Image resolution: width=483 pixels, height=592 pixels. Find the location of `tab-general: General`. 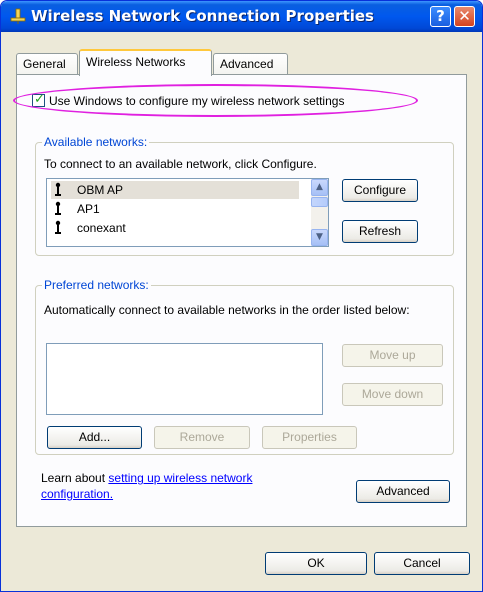

tab-general: General is located at coordinates (47, 64).